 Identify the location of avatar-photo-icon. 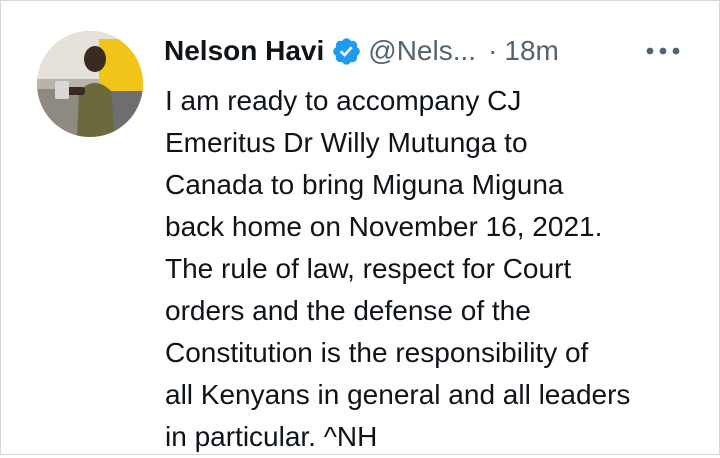
(90, 84).